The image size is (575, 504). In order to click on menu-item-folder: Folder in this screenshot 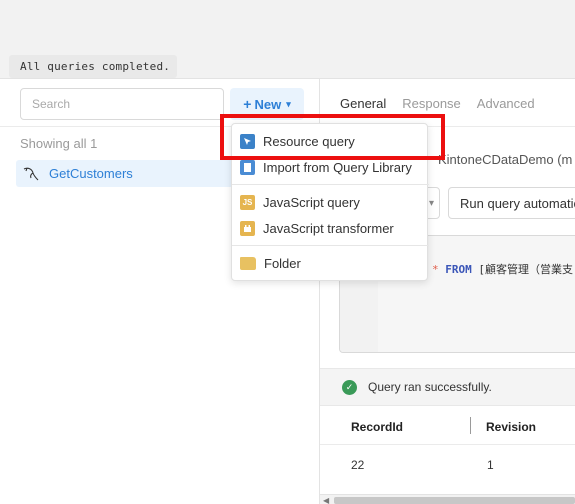, I will do `click(330, 263)`.